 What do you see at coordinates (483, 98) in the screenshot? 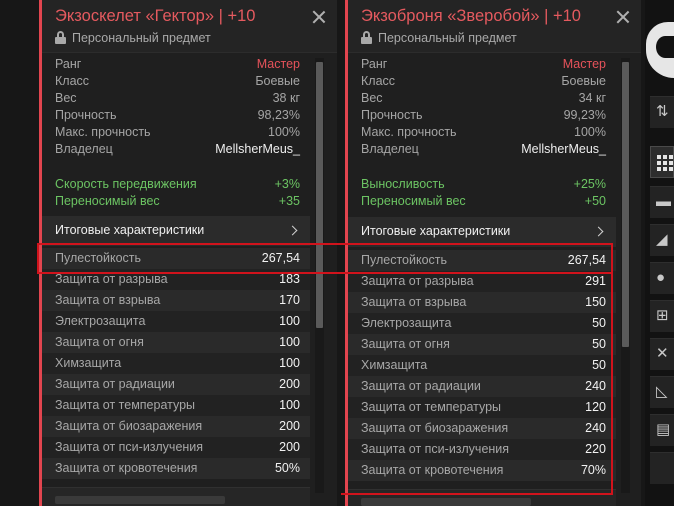
I see `info-row-weight: Вес 34 кг` at bounding box center [483, 98].